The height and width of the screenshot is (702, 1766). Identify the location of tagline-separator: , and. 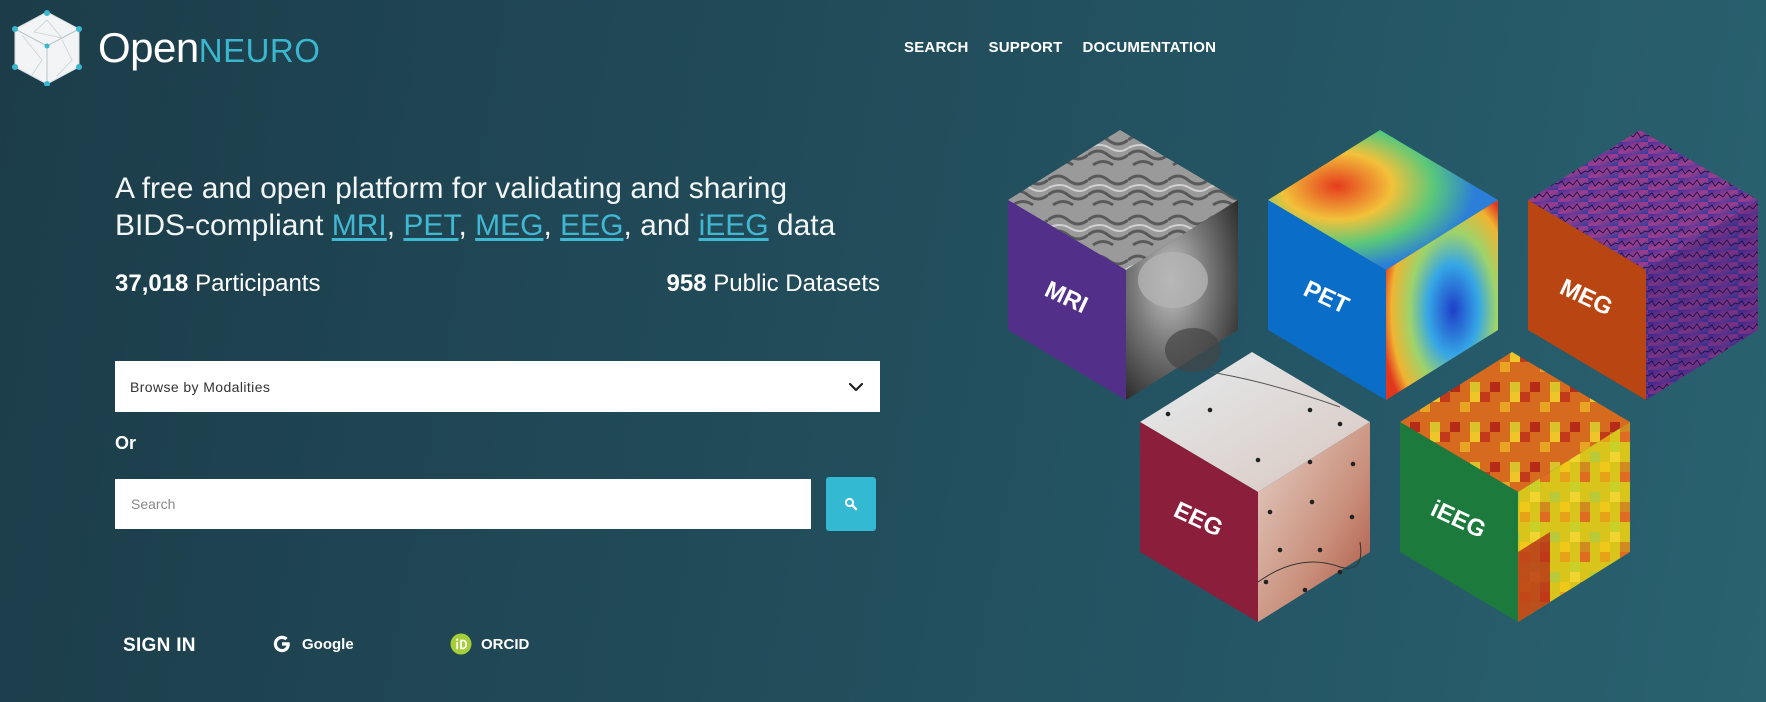
(661, 225).